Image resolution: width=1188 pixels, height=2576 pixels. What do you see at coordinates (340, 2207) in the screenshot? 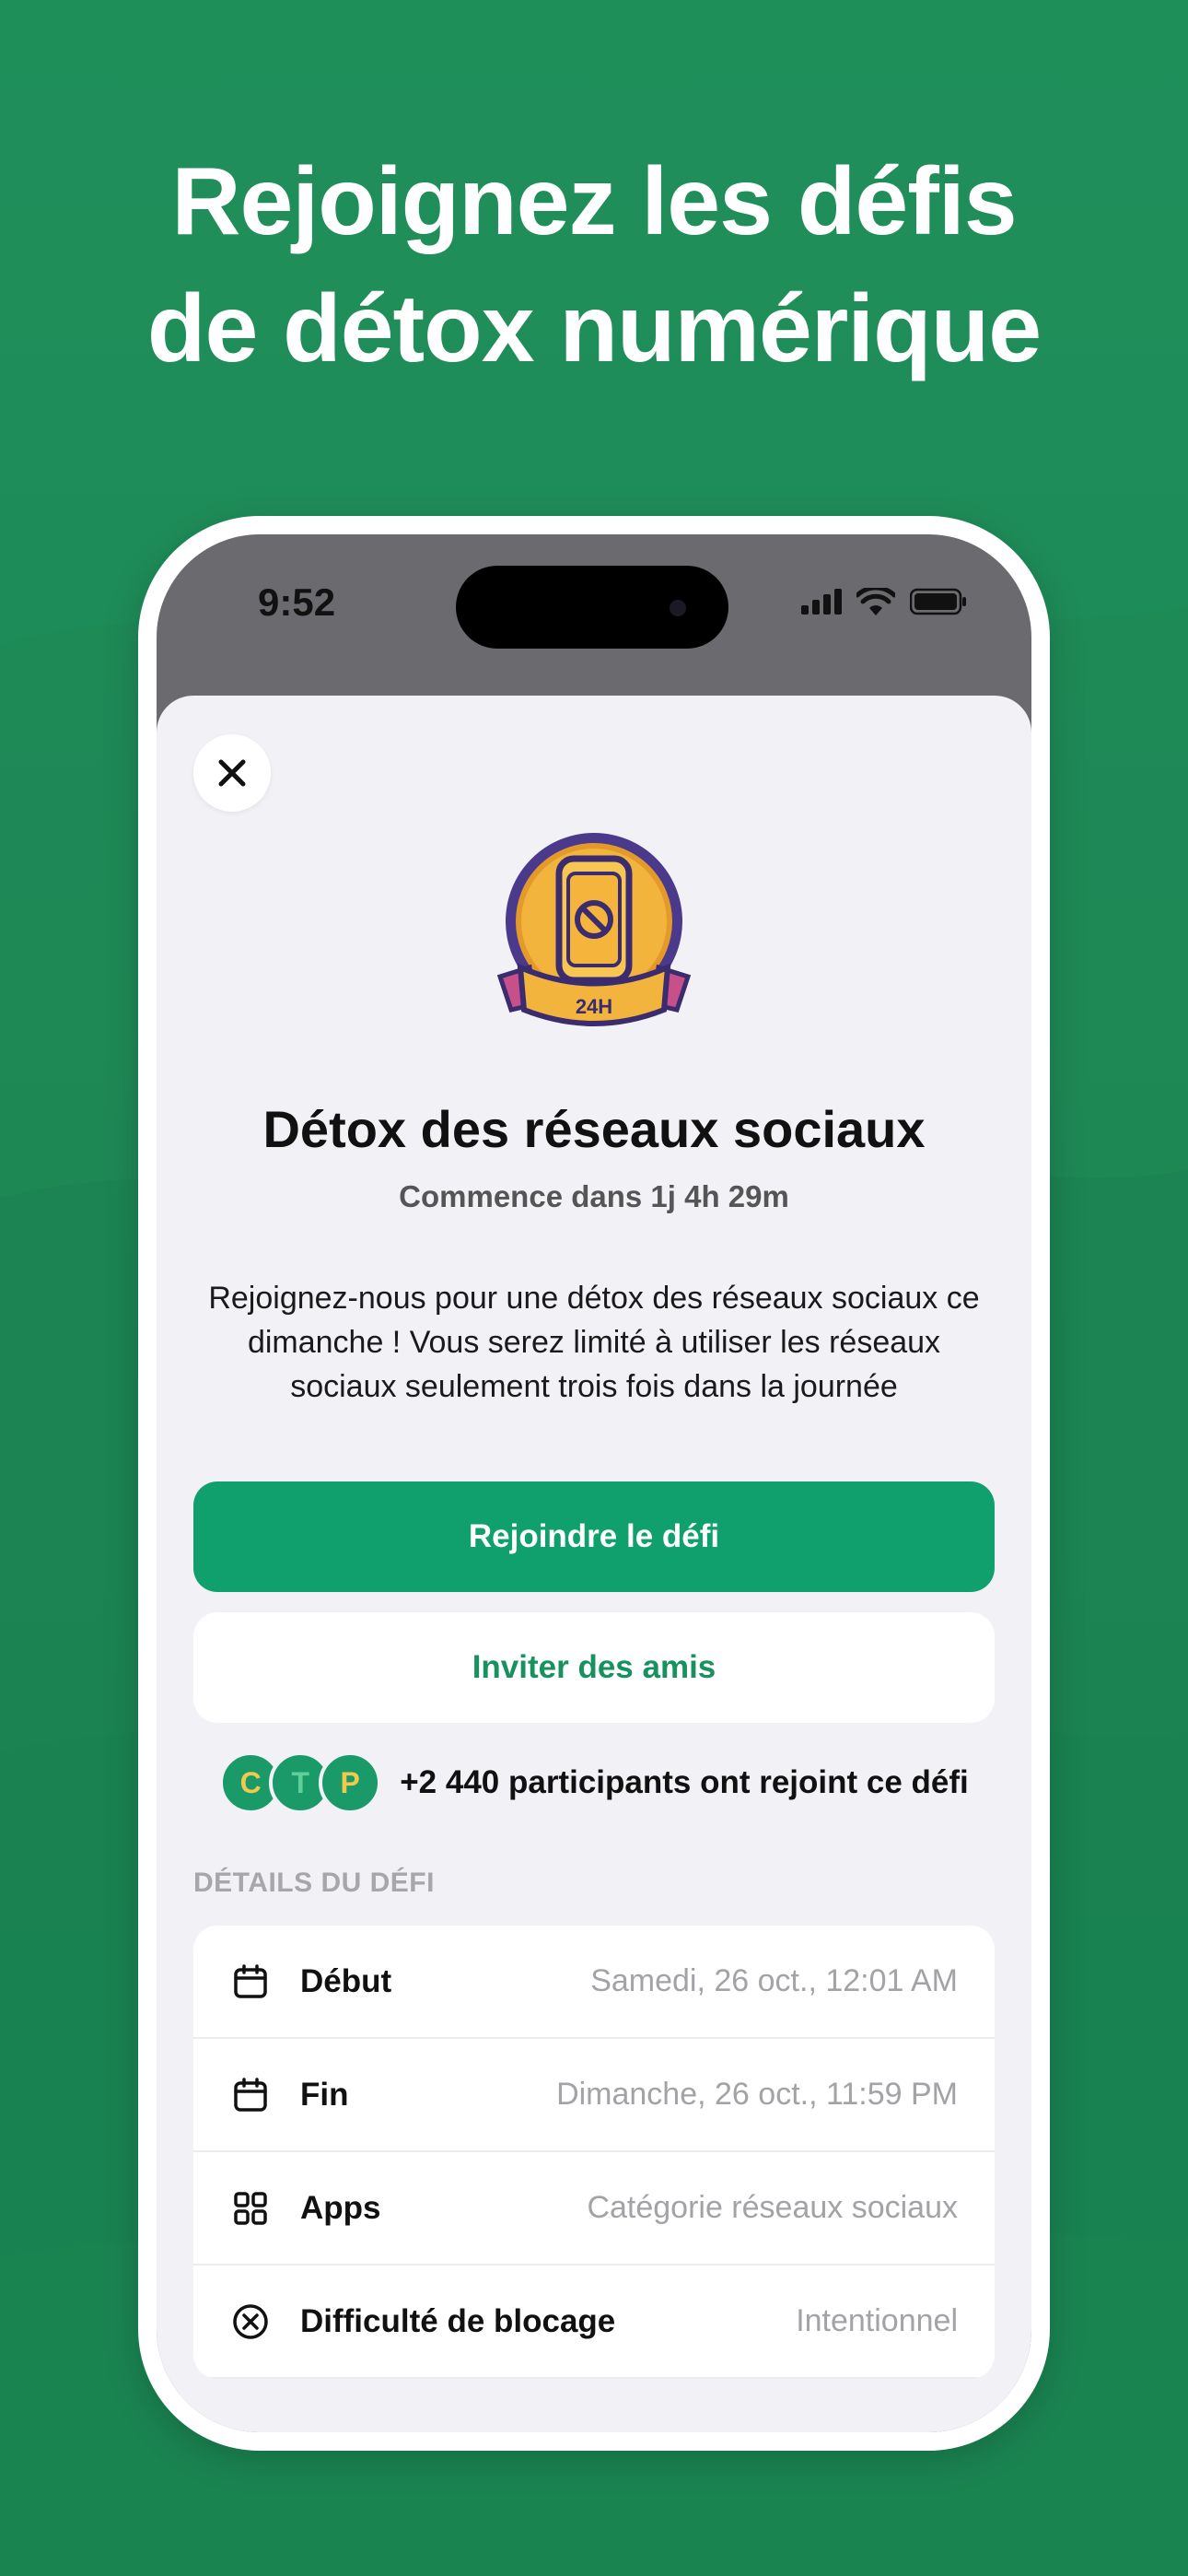
I see `detail-label: Apps` at bounding box center [340, 2207].